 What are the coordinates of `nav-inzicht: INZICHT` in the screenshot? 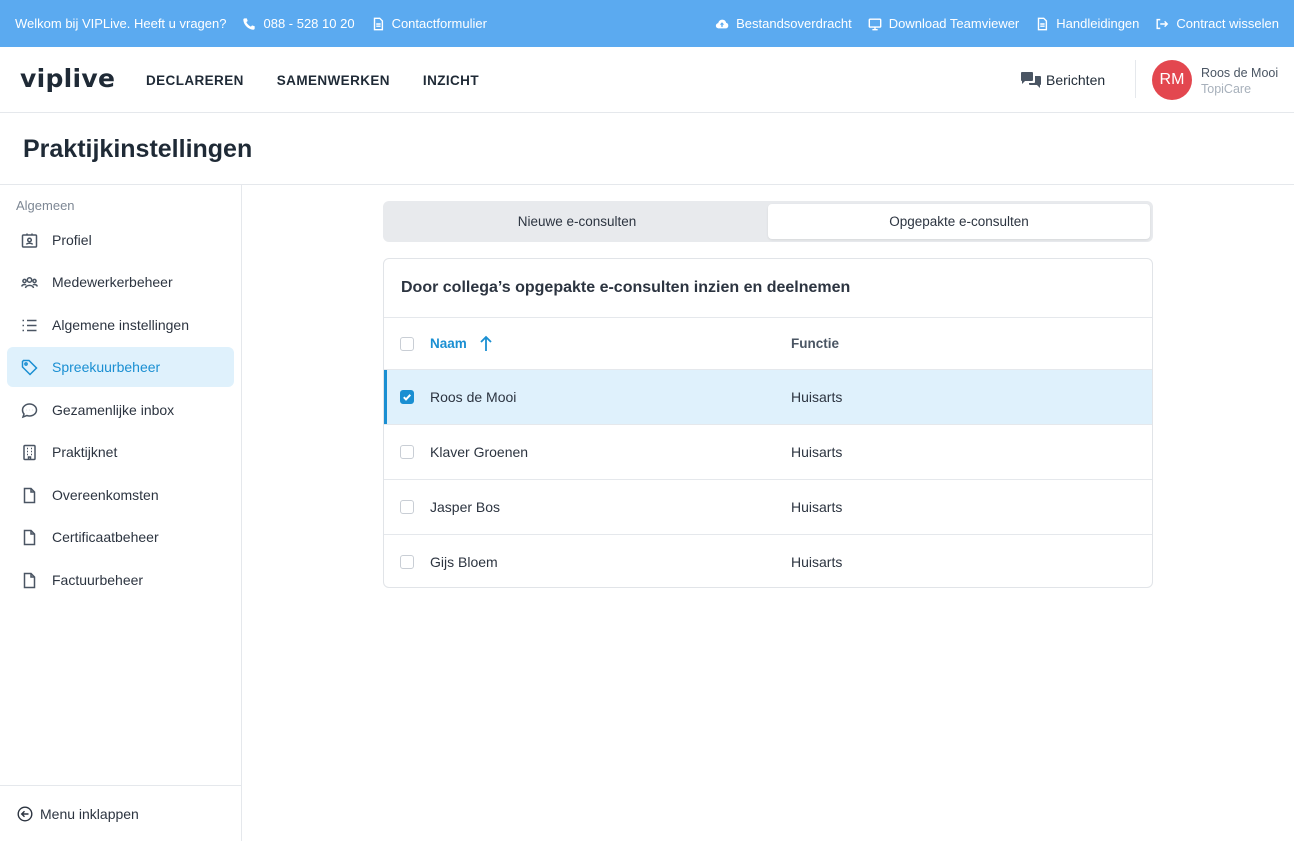 It's located at (451, 80).